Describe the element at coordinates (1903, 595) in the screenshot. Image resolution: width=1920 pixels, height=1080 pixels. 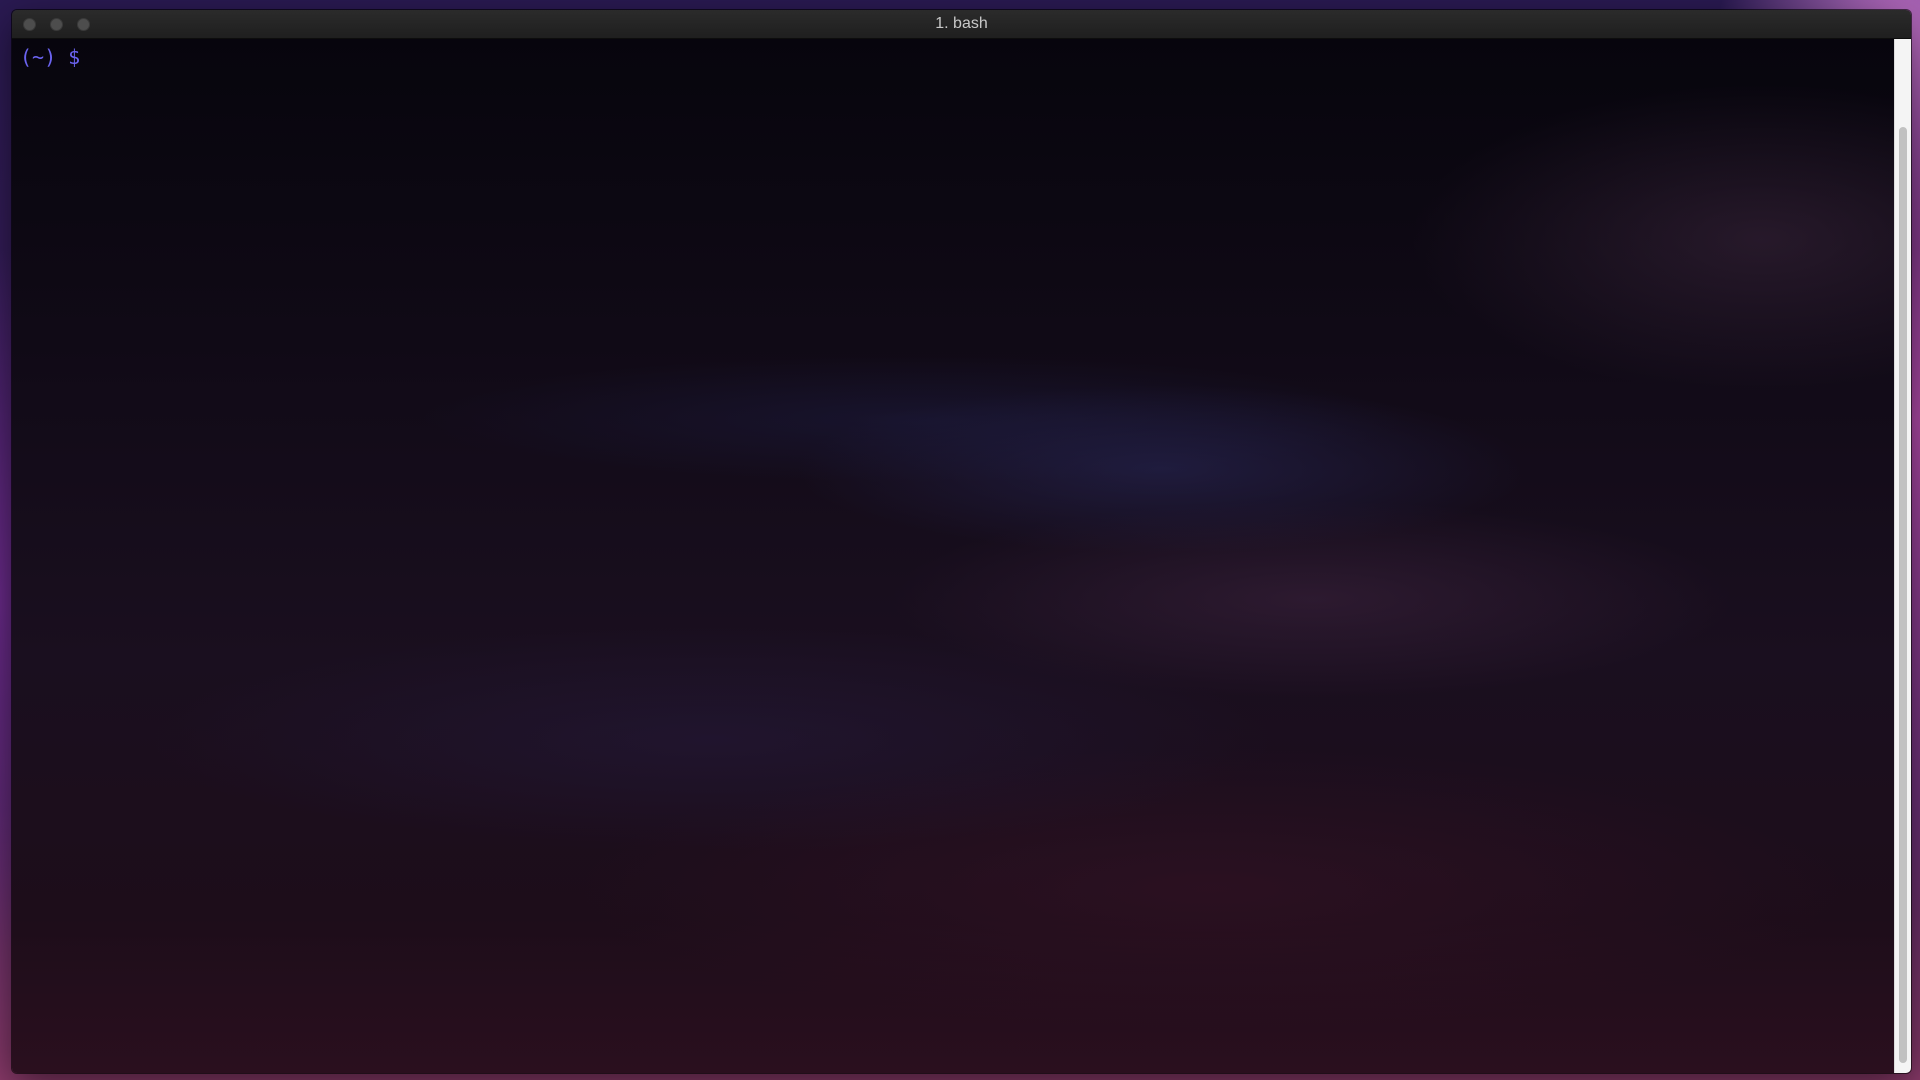
I see `scrollbar-thumb` at that location.